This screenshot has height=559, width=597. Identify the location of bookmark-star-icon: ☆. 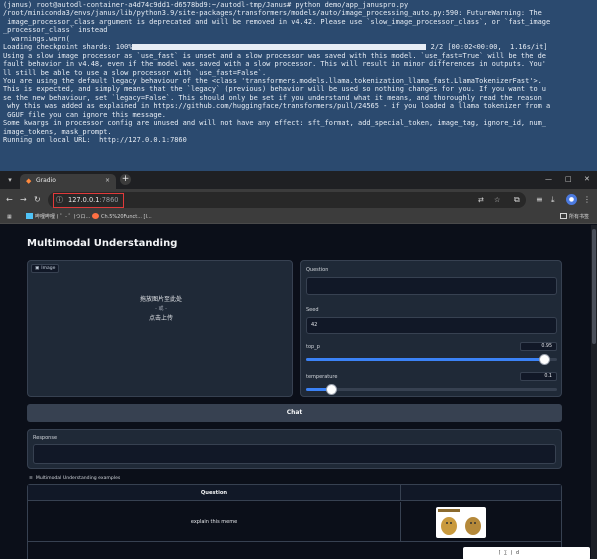
(497, 200).